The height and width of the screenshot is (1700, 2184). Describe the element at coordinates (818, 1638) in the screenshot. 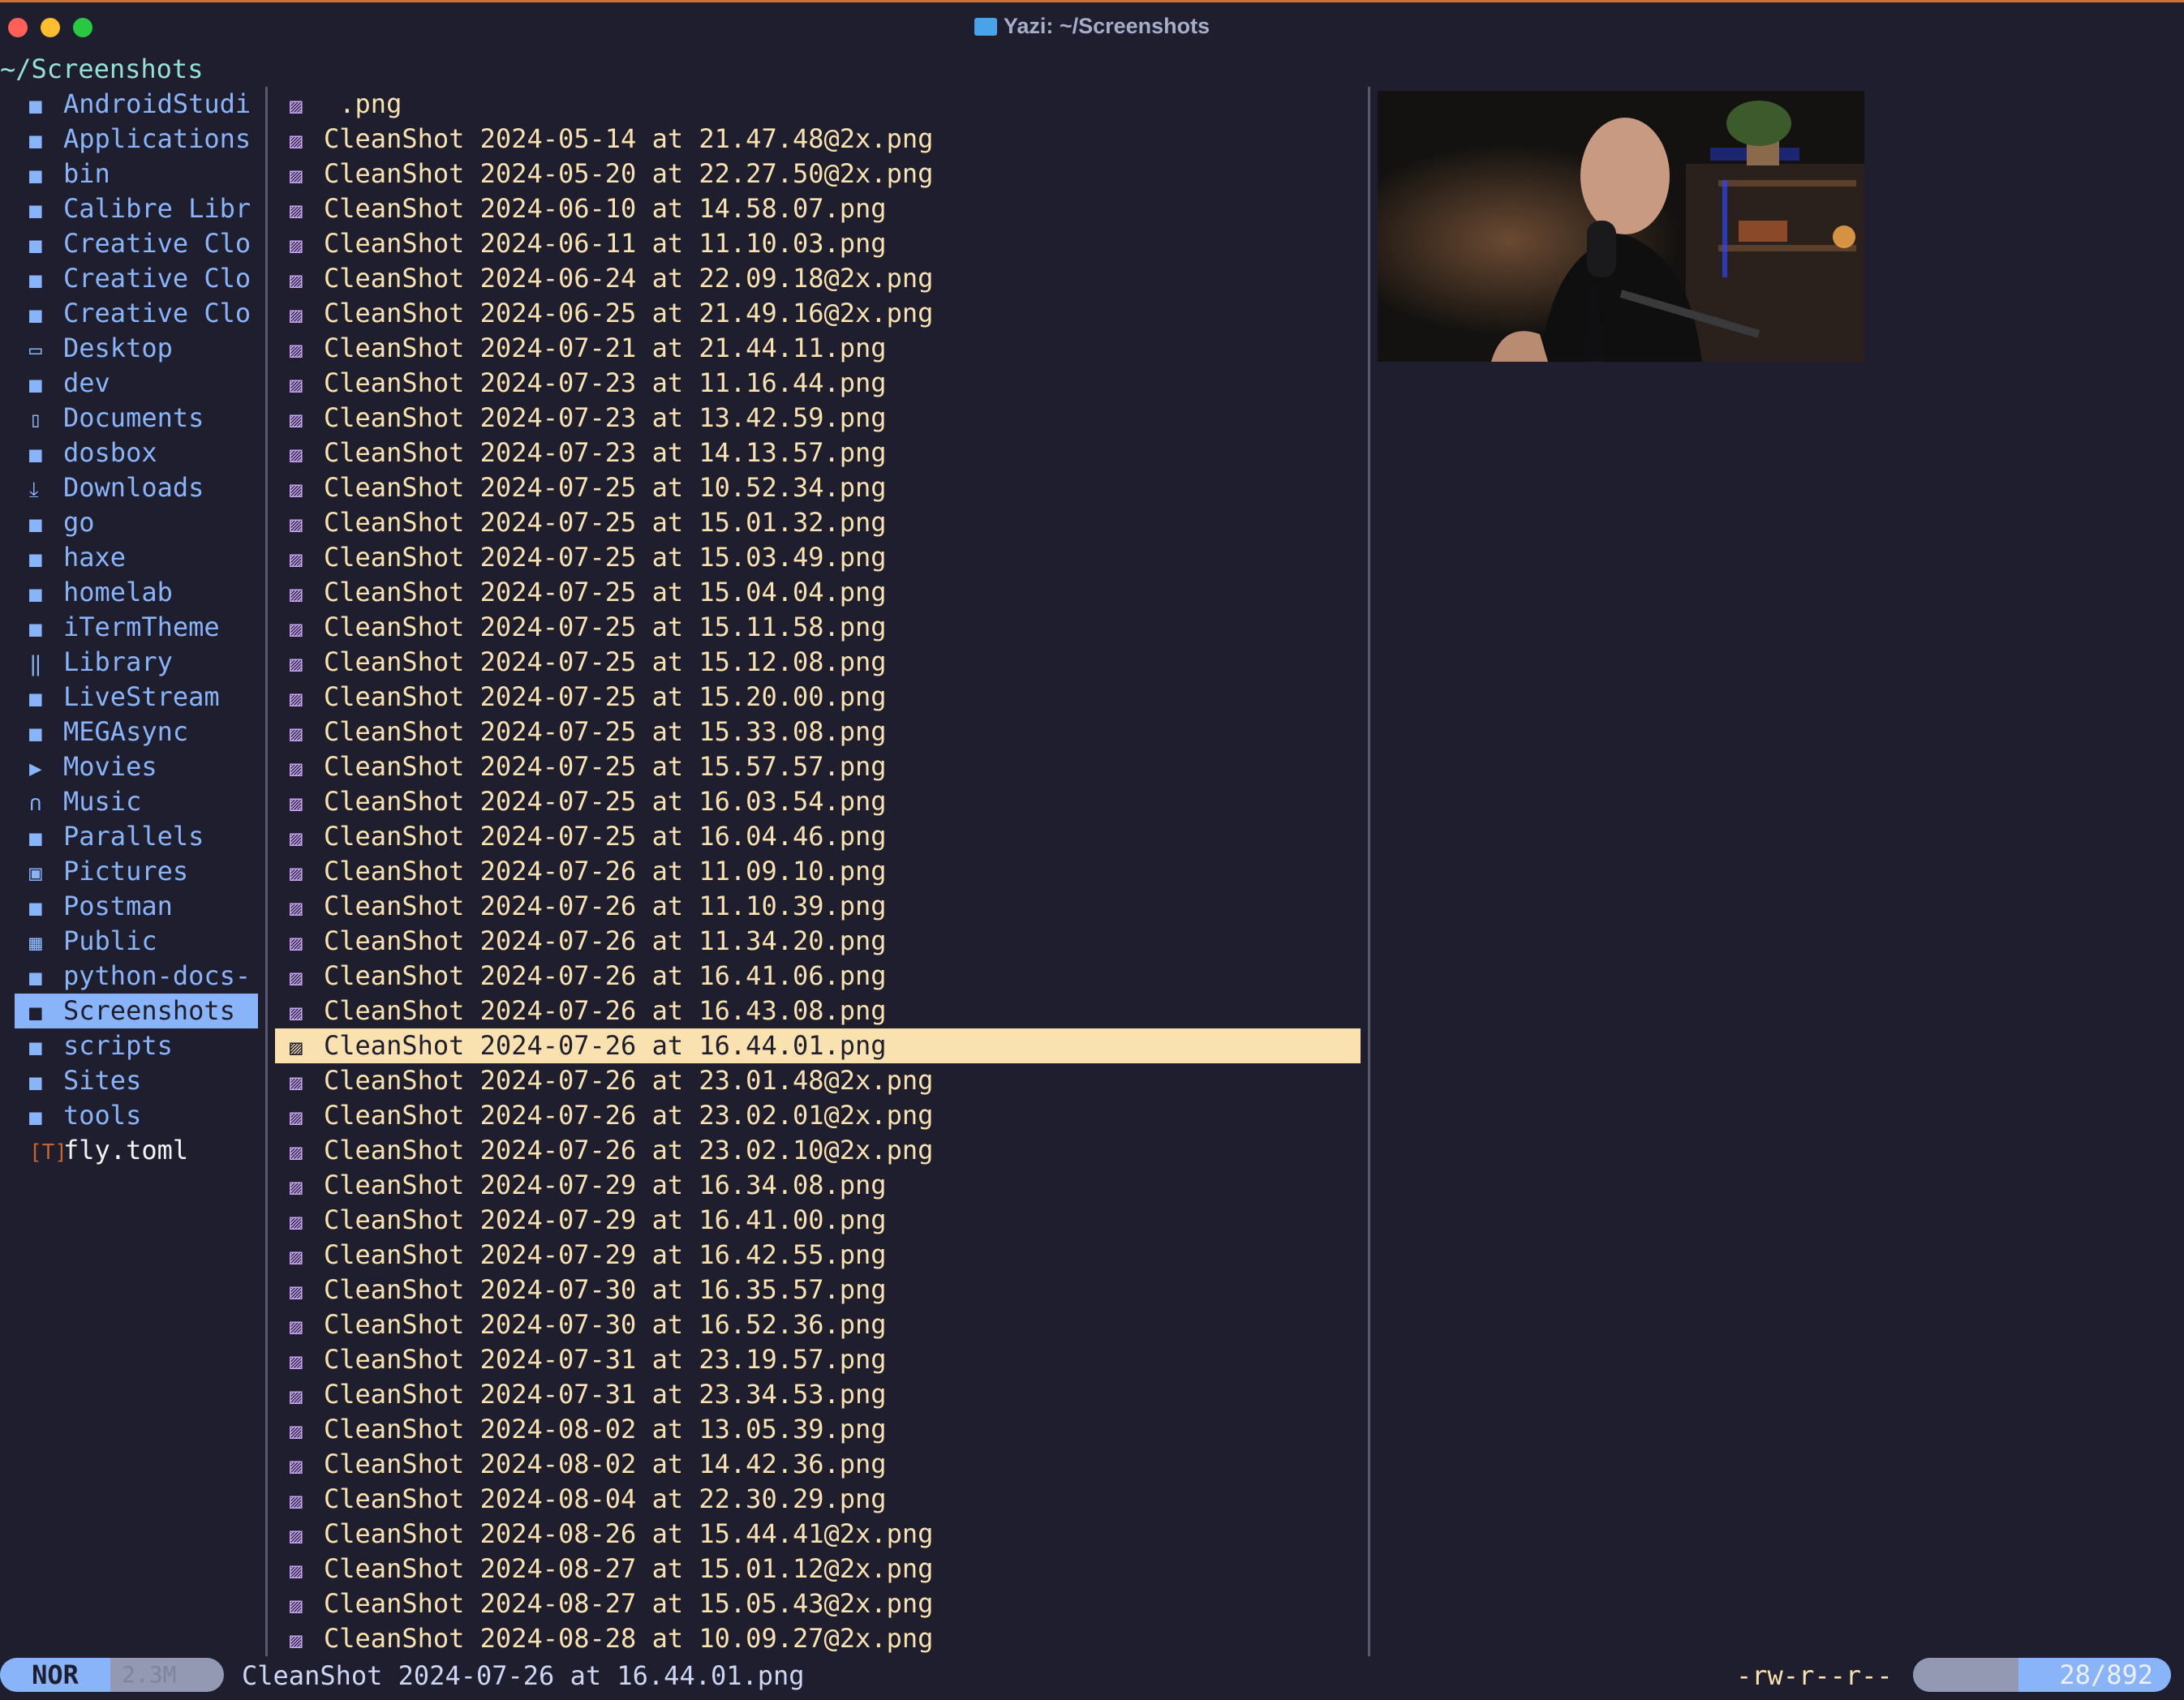

I see `file-row: ▨ CleanShot 2024-08-28 at 10.09.27@2x.png` at that location.